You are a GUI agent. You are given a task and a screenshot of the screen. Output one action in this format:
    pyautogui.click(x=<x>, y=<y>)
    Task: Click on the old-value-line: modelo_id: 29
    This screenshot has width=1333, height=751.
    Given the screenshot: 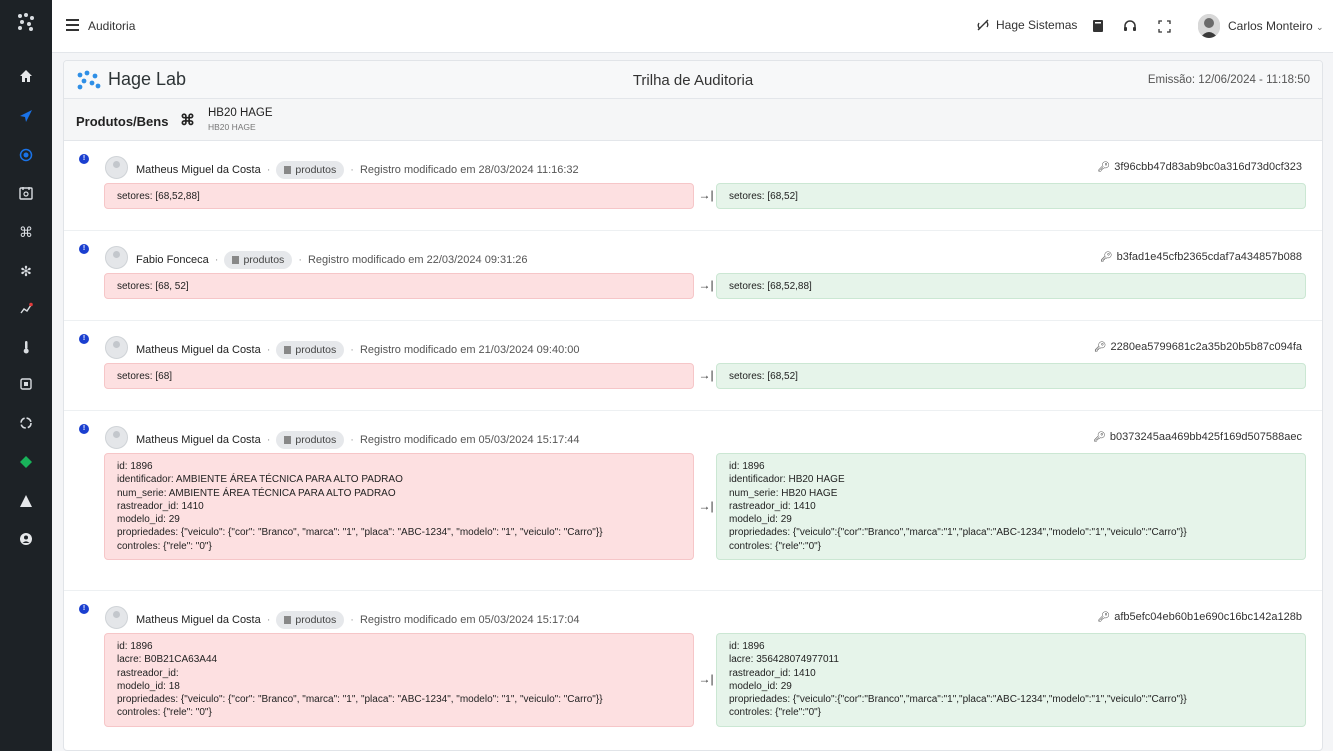 What is the action you would take?
    pyautogui.click(x=148, y=520)
    